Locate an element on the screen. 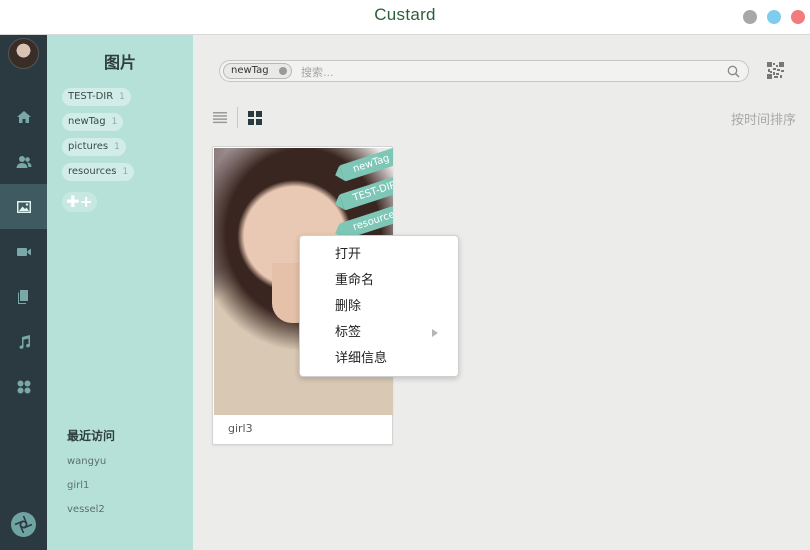 This screenshot has width=810, height=550. video-icon is located at coordinates (23, 251).